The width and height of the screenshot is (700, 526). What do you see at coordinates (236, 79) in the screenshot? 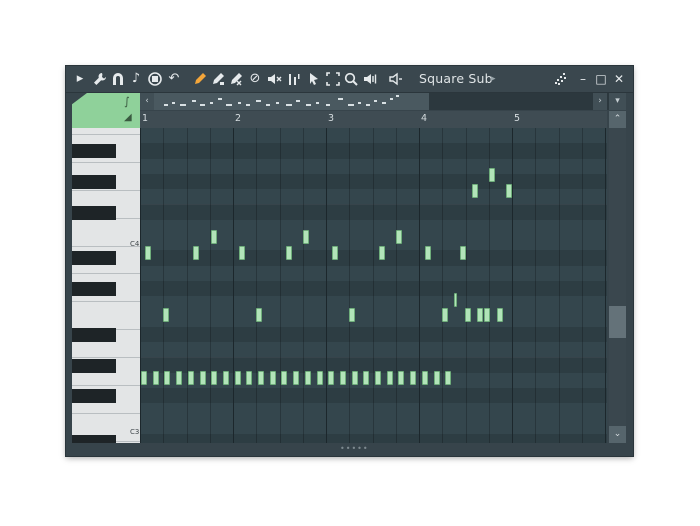
I see `delete-icon` at bounding box center [236, 79].